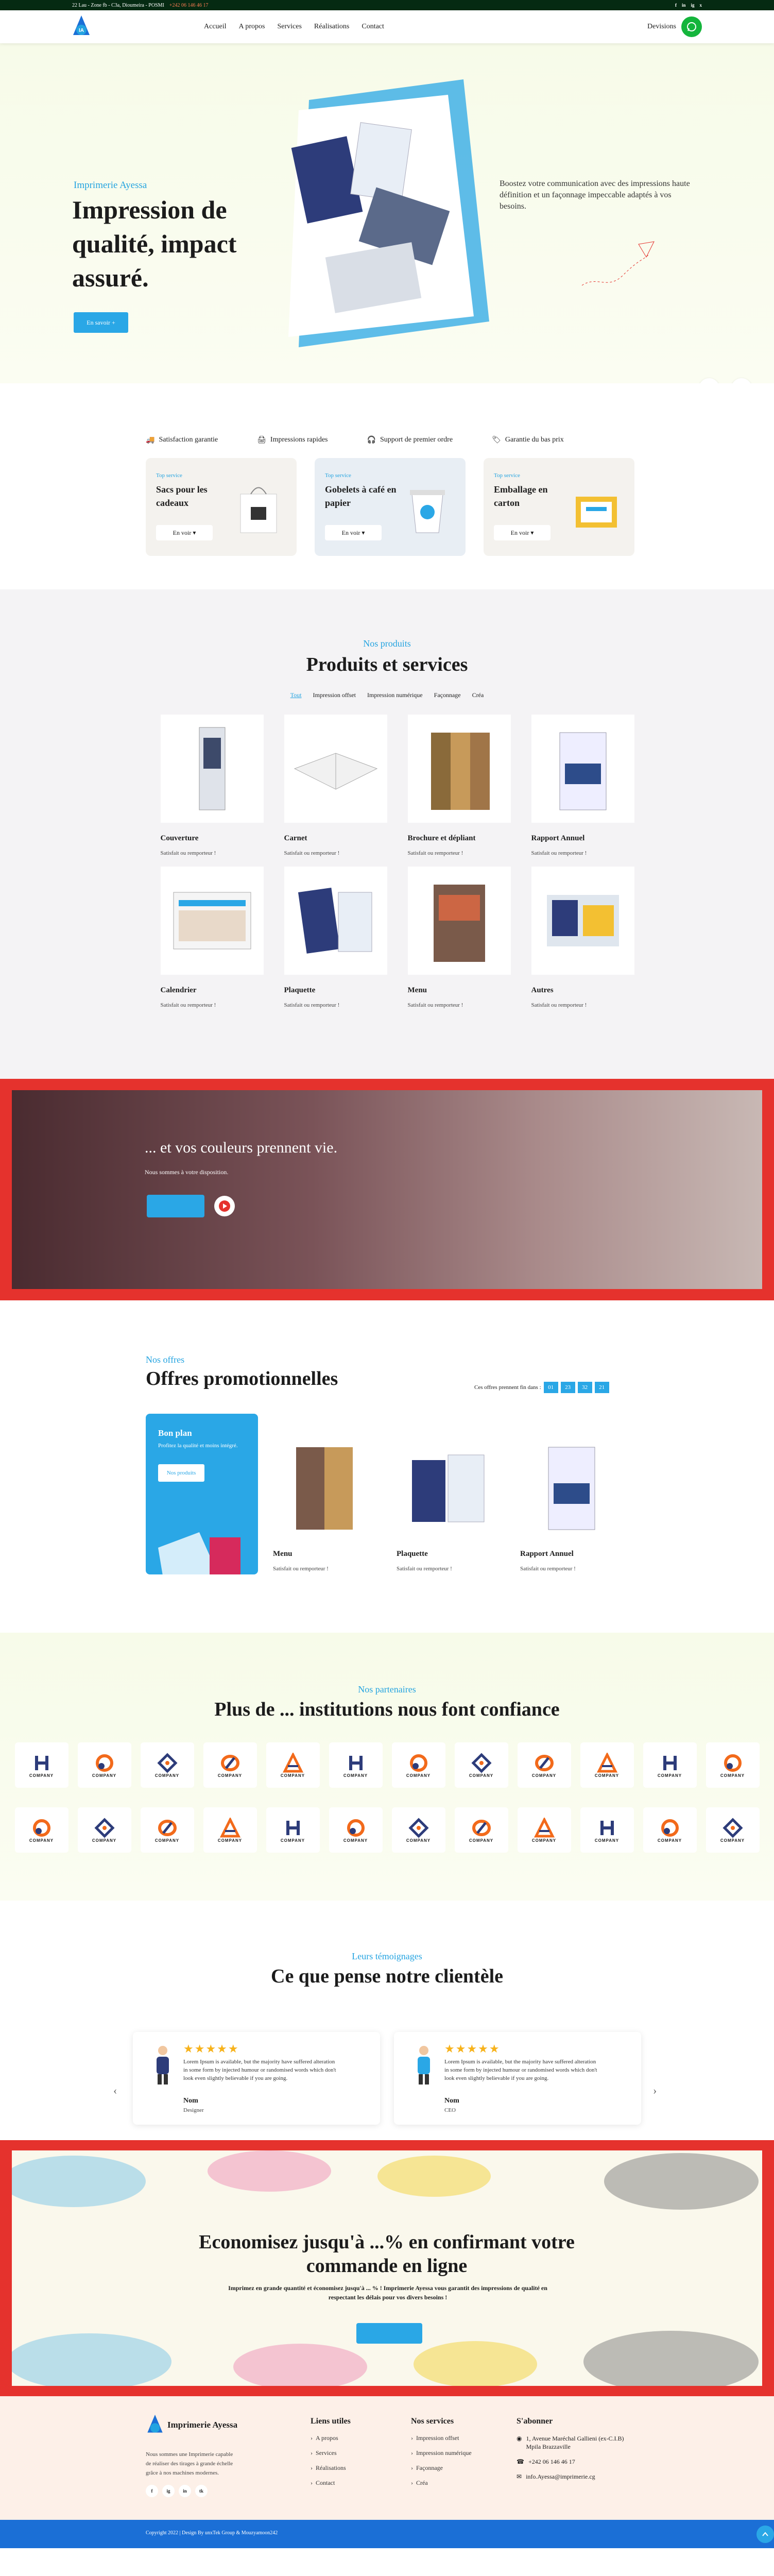 The height and width of the screenshot is (2576, 774). What do you see at coordinates (252, 27) in the screenshot?
I see `nav-a-propos: A propos` at bounding box center [252, 27].